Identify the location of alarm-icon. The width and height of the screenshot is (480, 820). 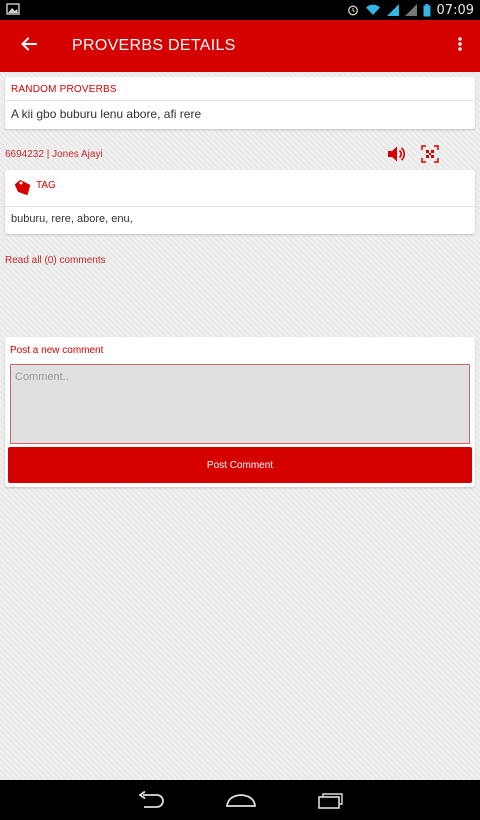
(353, 10).